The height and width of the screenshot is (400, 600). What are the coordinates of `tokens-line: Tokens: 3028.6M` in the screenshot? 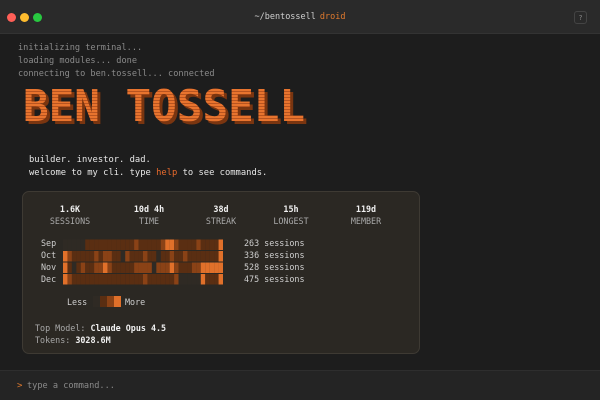 It's located at (100, 340).